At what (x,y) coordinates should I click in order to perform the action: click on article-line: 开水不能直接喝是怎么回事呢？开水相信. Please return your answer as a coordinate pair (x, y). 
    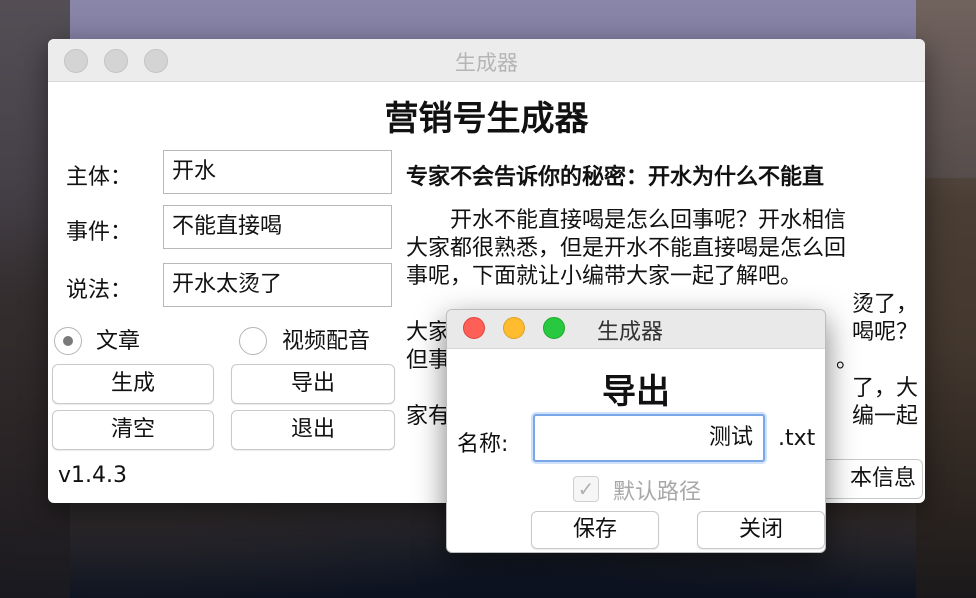
    Looking at the image, I should click on (648, 220).